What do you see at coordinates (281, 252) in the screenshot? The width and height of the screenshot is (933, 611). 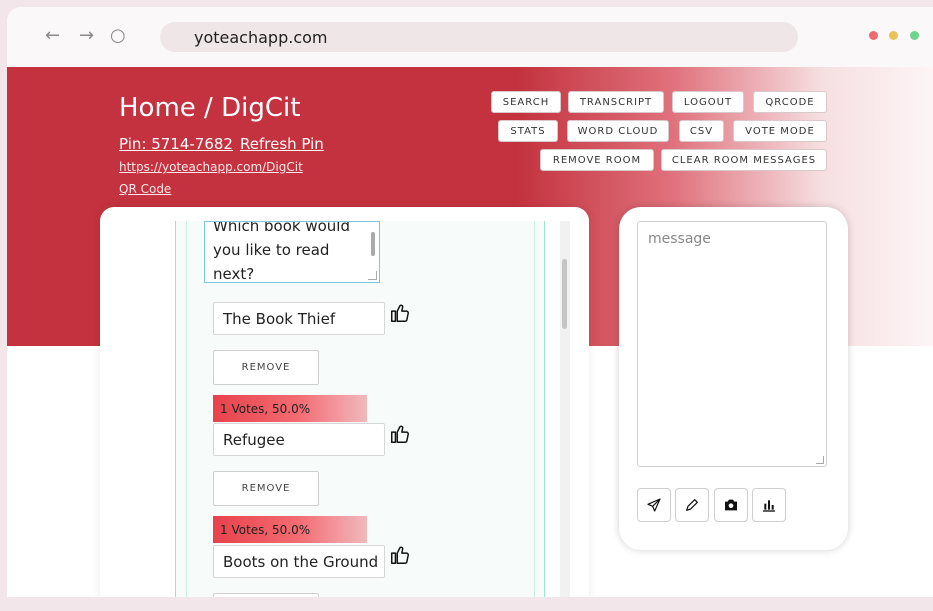 I see `poll-question-text: Which book would you like to read next?` at bounding box center [281, 252].